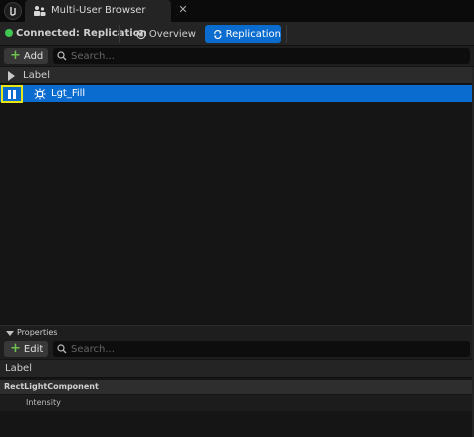 This screenshot has height=437, width=474. I want to click on property-row: Intensity, so click(237, 403).